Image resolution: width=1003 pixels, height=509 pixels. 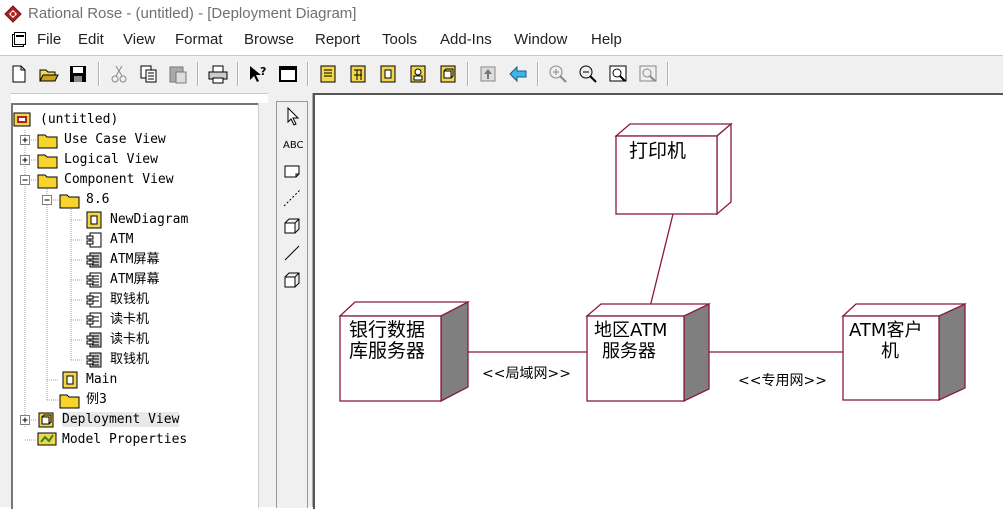 I want to click on menu-browse: Browse, so click(x=269, y=39).